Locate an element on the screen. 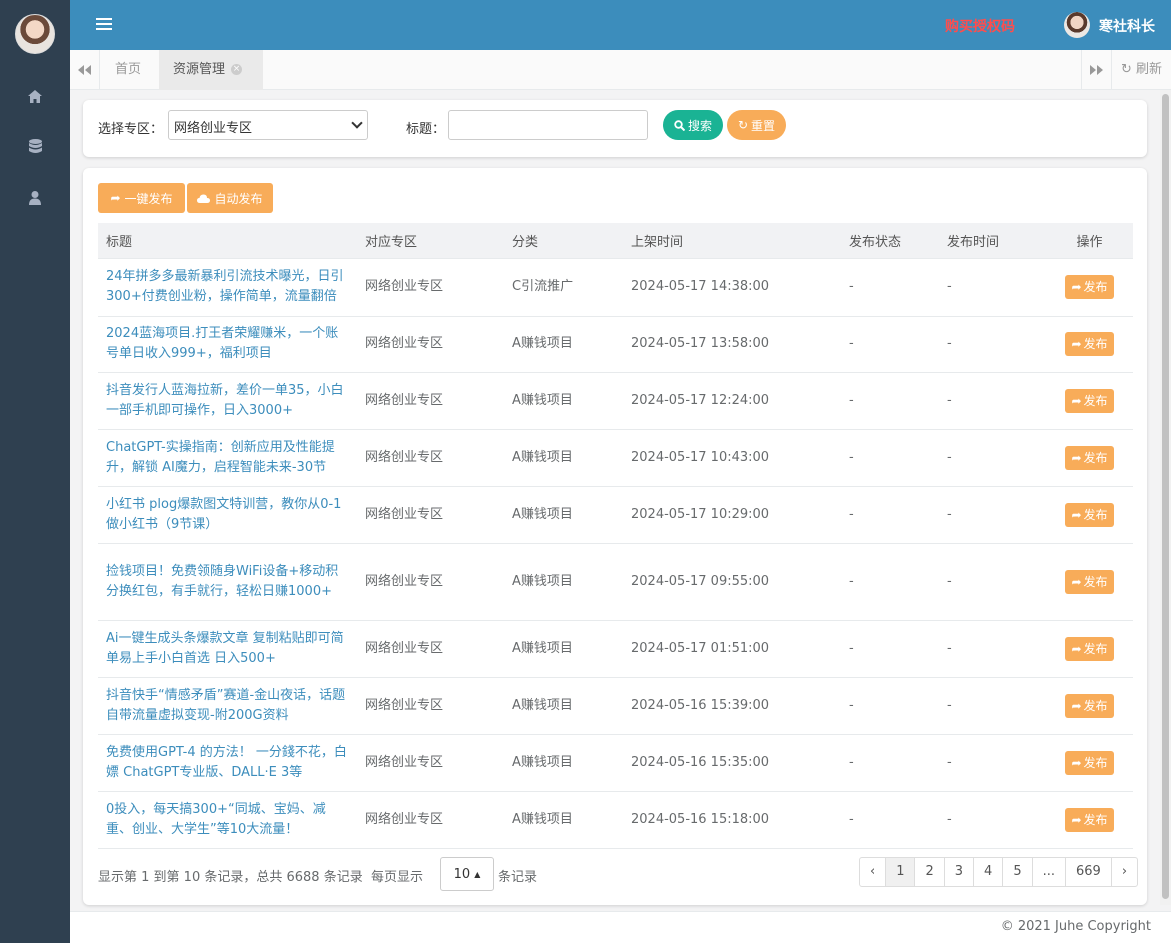 Image resolution: width=1171 pixels, height=943 pixels. zone-select: 网络创业专区 is located at coordinates (268, 125).